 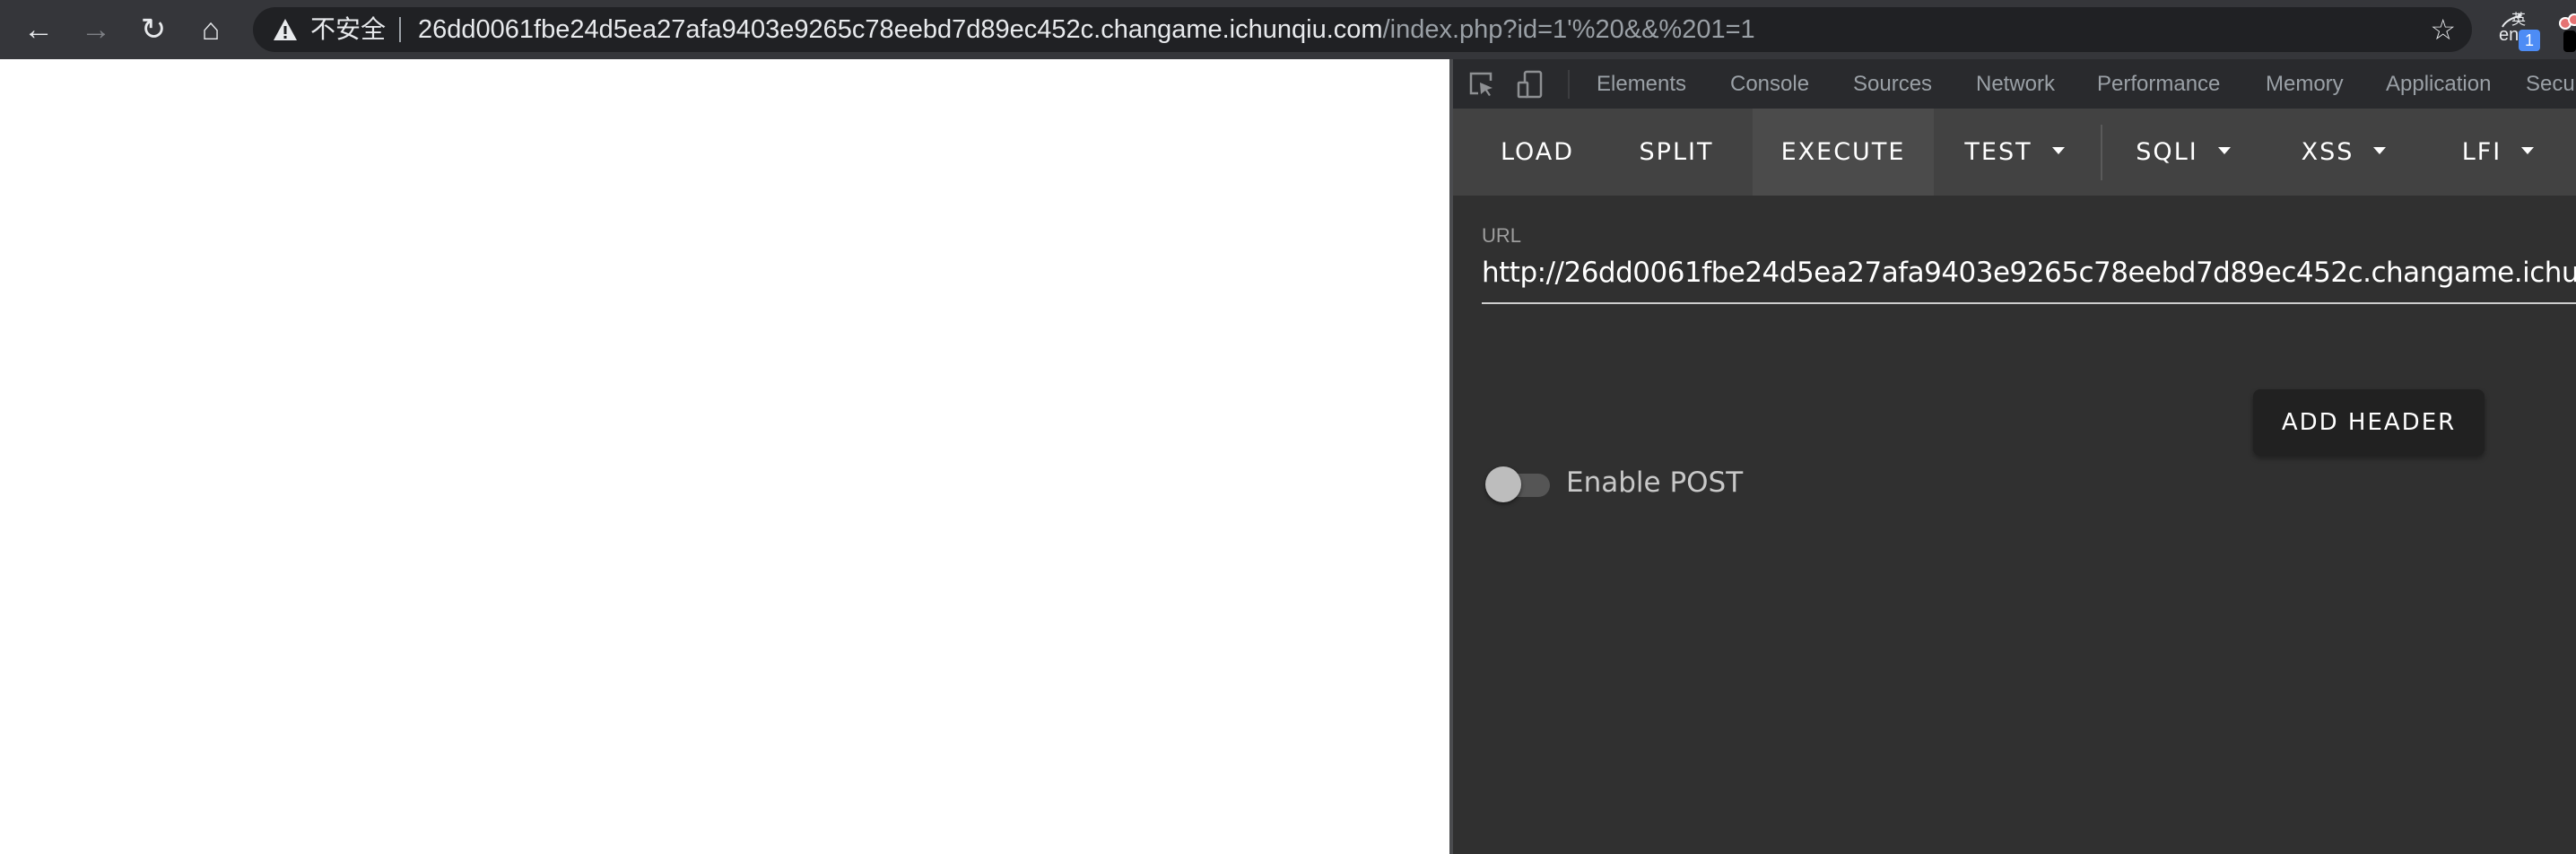 I want to click on enable-post-label: Enable POST, so click(x=1655, y=482).